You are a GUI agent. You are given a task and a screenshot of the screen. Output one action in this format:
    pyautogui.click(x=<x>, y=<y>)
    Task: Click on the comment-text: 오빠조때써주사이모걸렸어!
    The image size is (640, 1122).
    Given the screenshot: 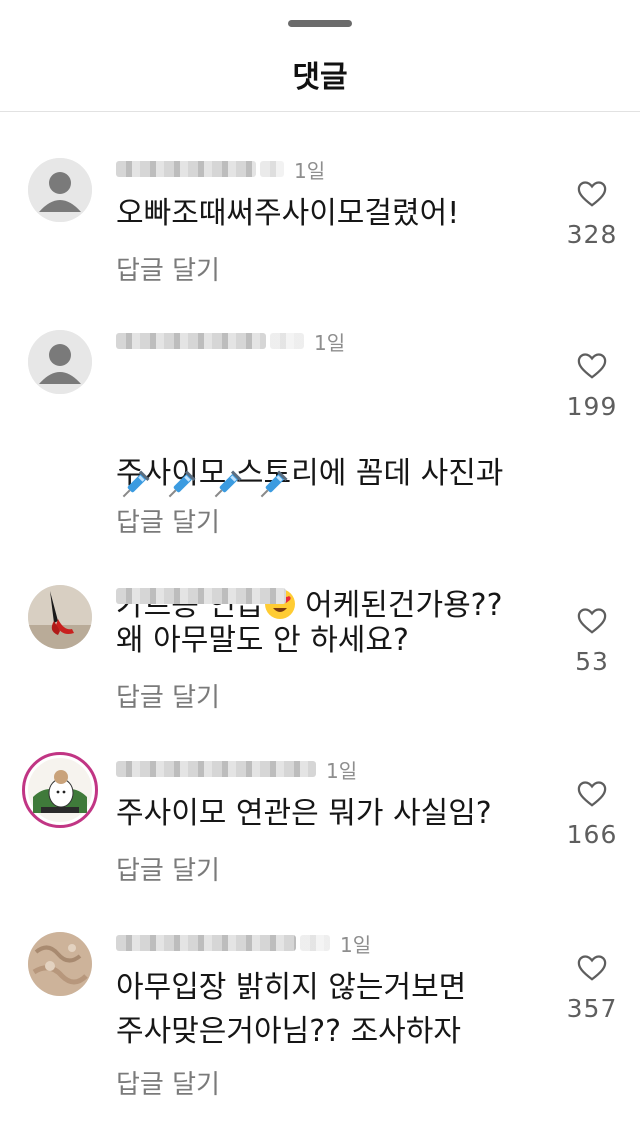 What is the action you would take?
    pyautogui.click(x=288, y=213)
    